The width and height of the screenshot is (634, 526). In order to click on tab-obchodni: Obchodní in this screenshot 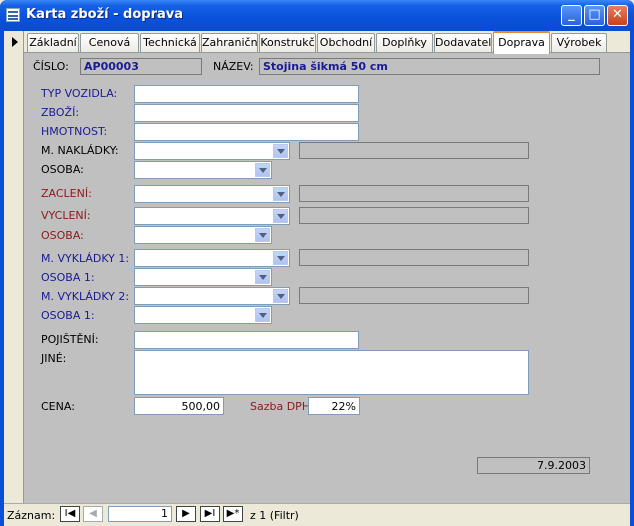, I will do `click(346, 42)`.